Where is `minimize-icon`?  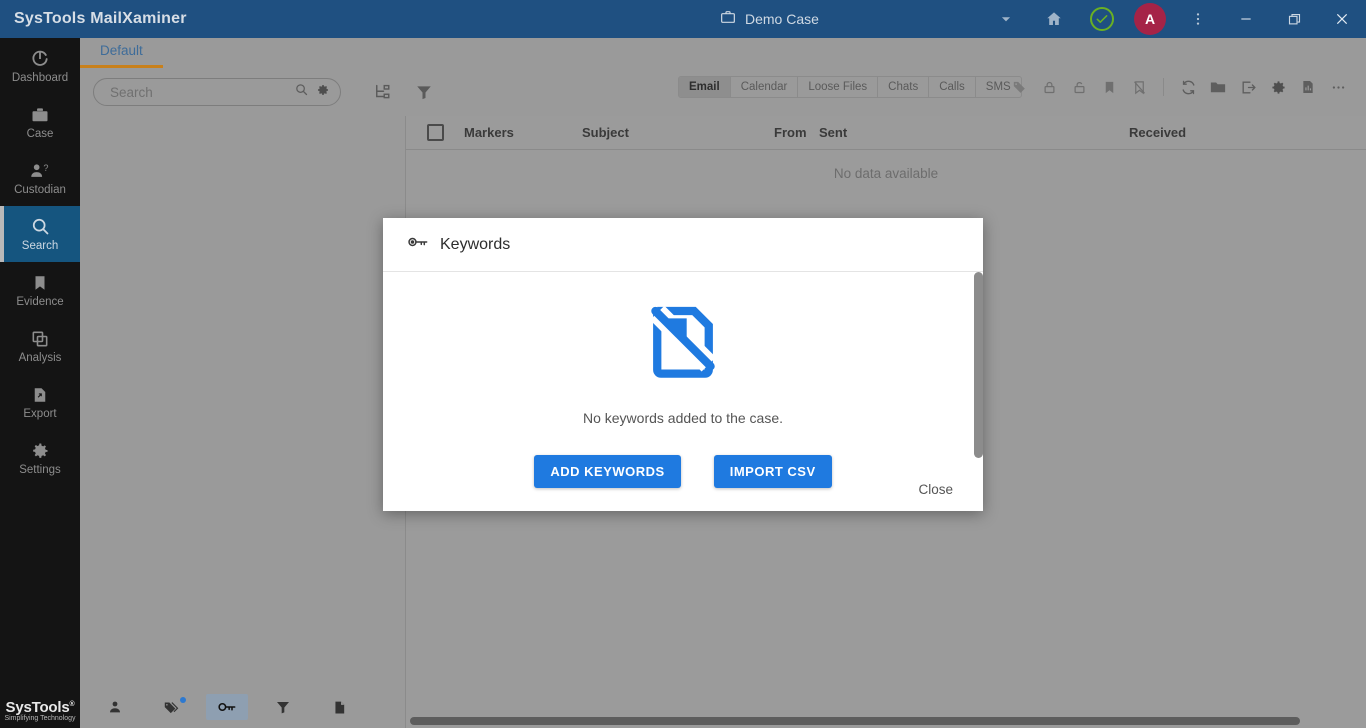
minimize-icon is located at coordinates (1246, 19).